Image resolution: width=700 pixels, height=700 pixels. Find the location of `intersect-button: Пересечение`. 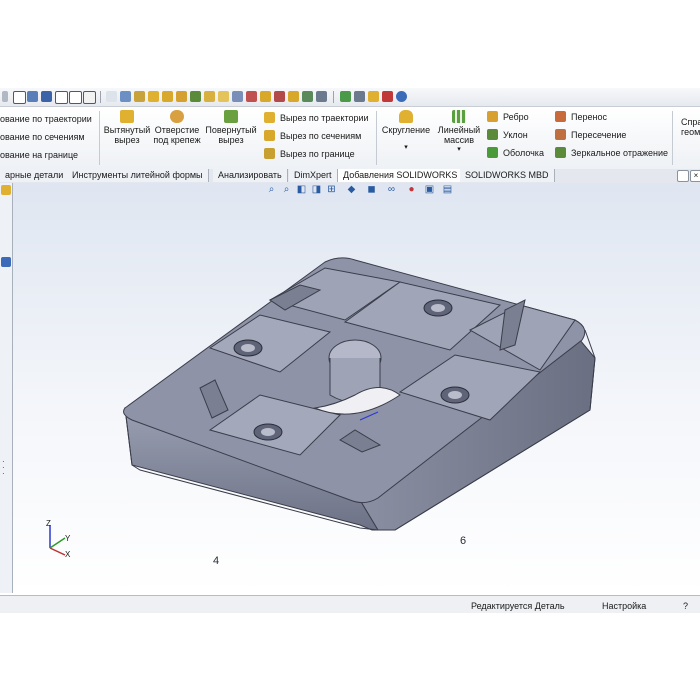

intersect-button: Пересечение is located at coordinates (598, 135).